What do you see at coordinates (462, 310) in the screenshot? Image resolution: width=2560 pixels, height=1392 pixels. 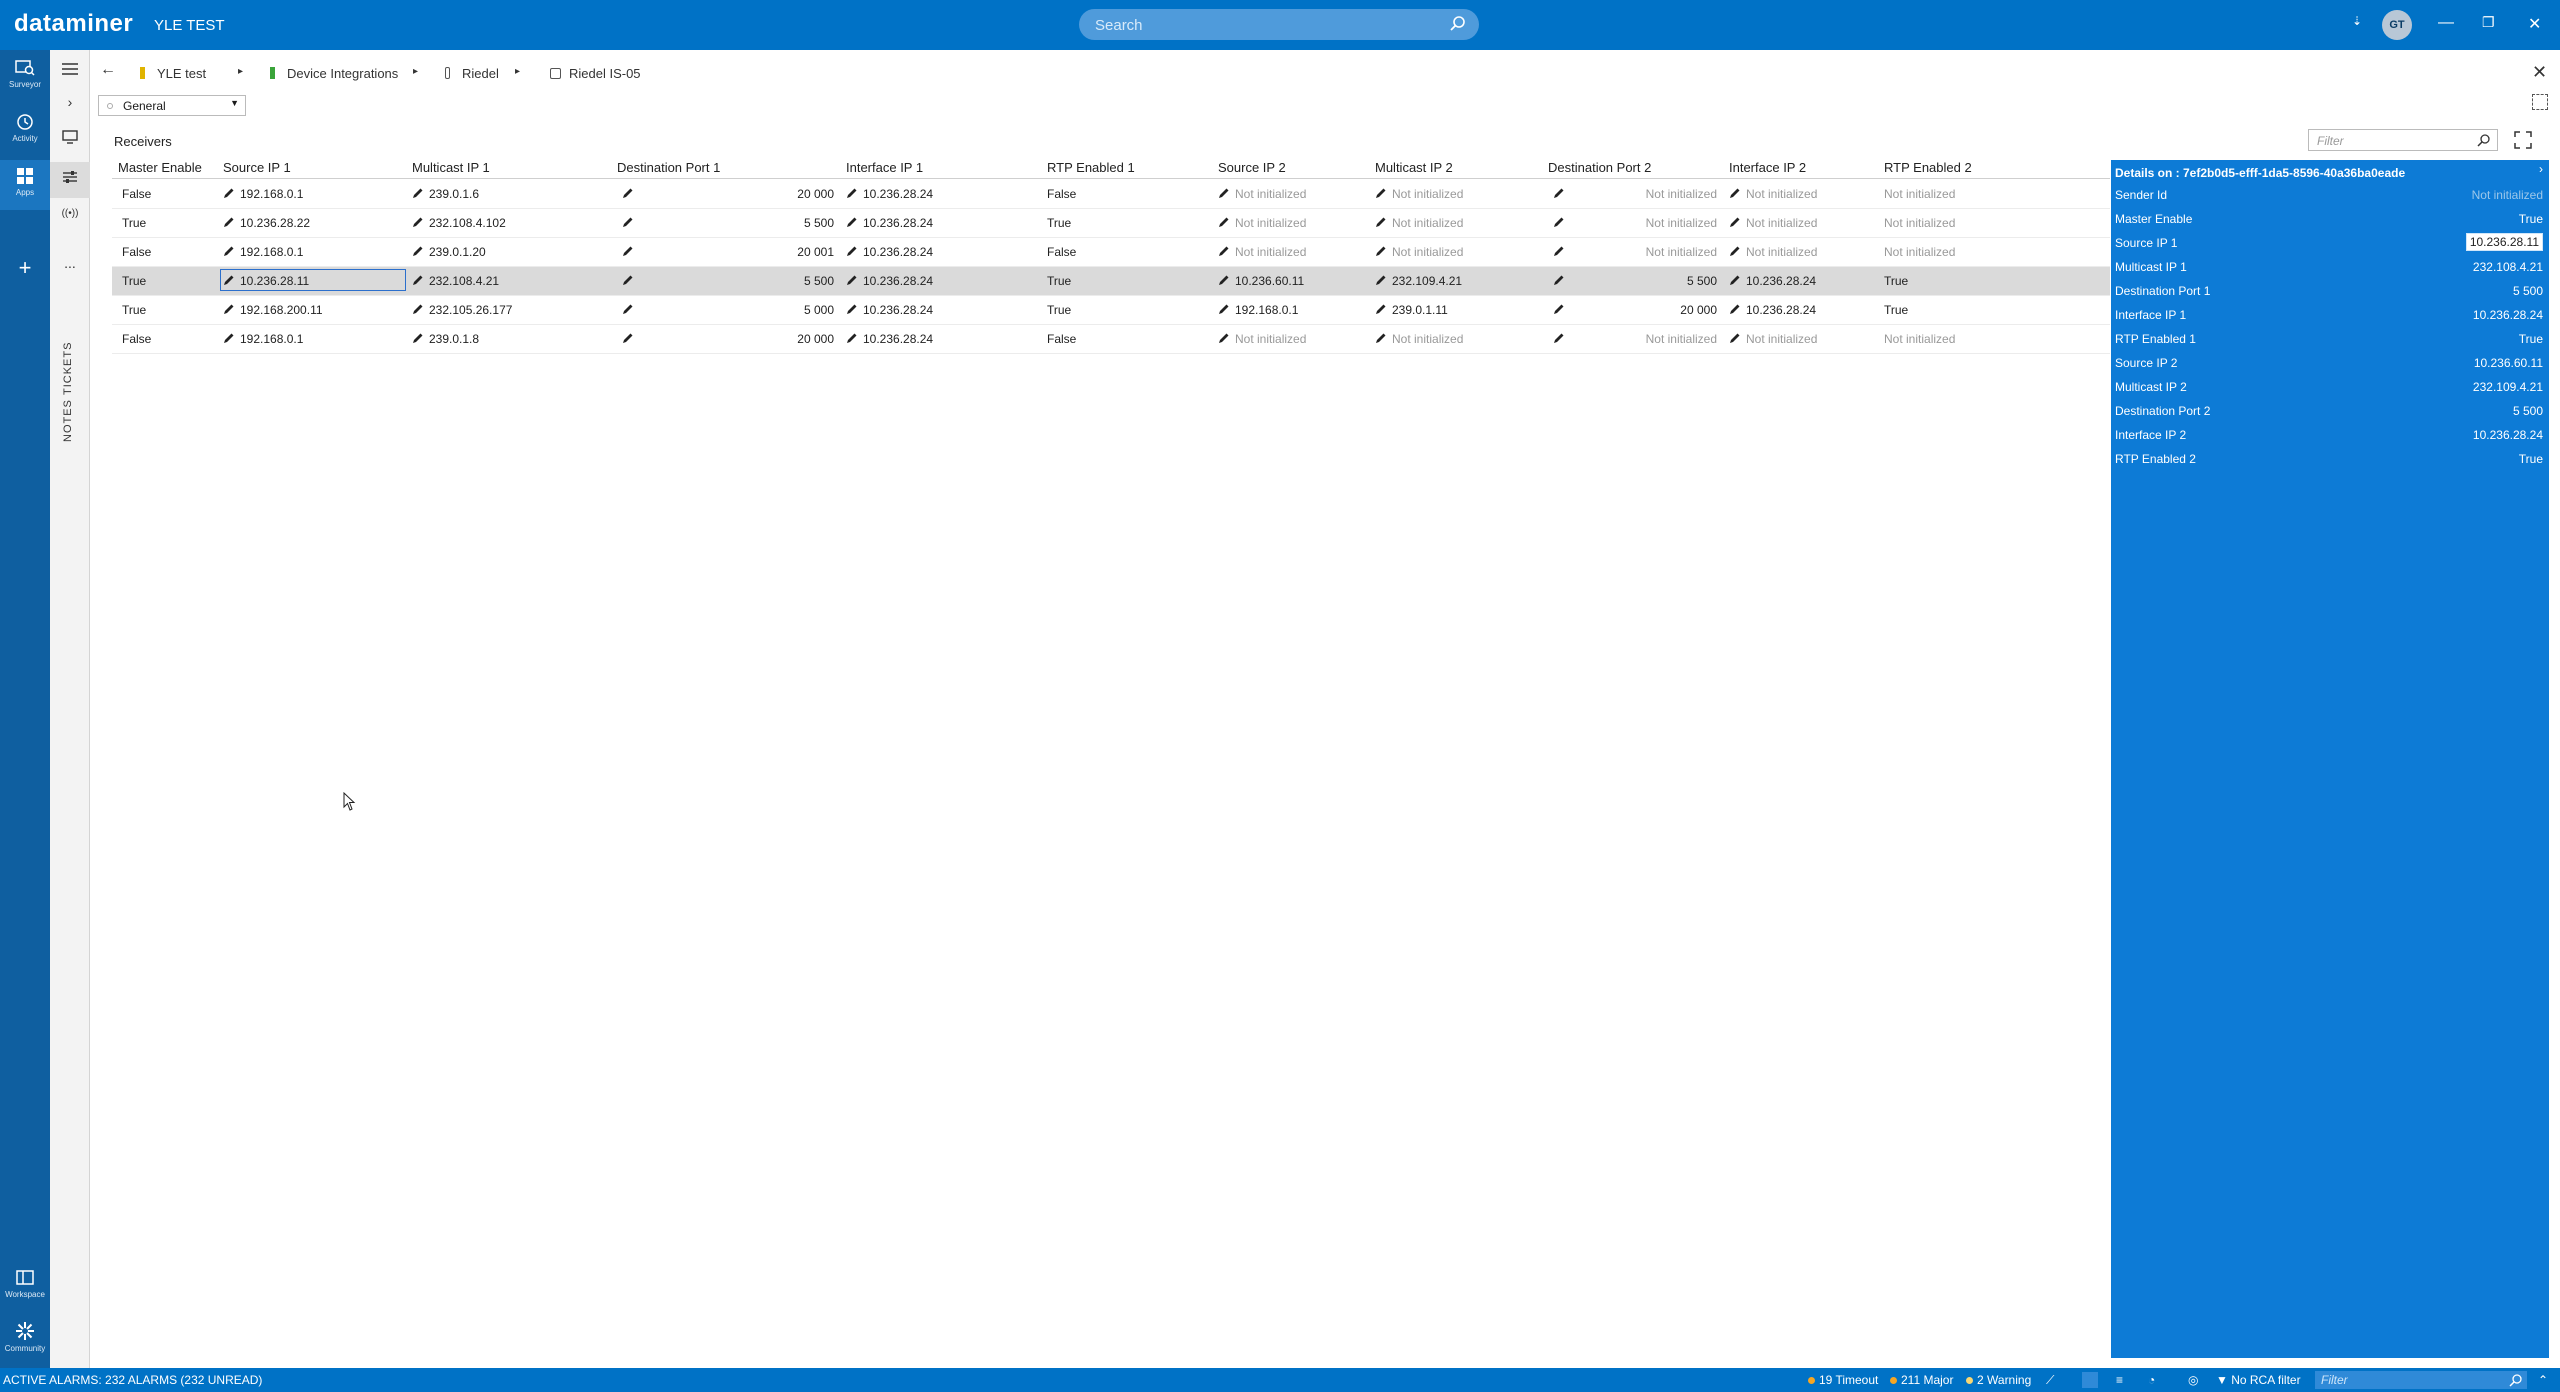 I see `table-cell: 232.105.26.177` at bounding box center [462, 310].